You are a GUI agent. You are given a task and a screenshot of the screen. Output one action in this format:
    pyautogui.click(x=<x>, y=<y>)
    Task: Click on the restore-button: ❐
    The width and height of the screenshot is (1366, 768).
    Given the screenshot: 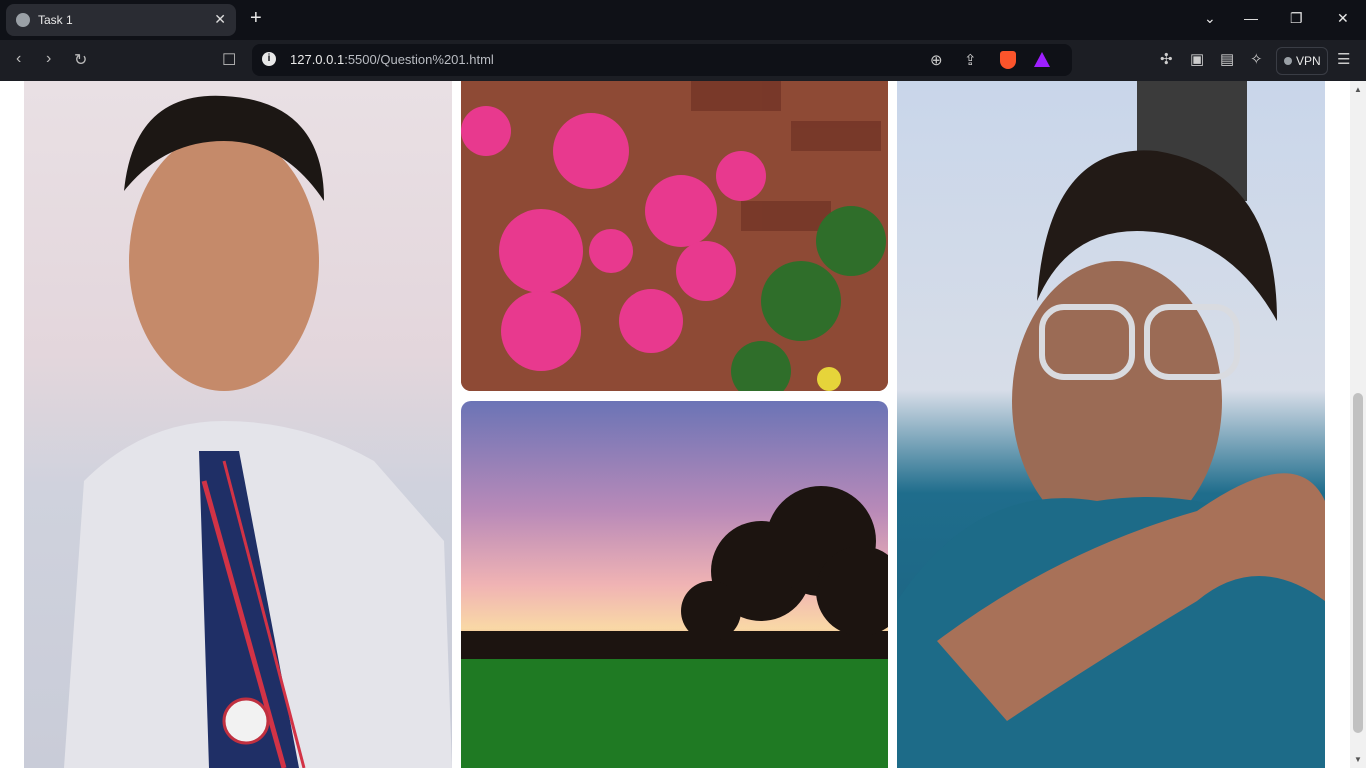 What is the action you would take?
    pyautogui.click(x=1296, y=18)
    